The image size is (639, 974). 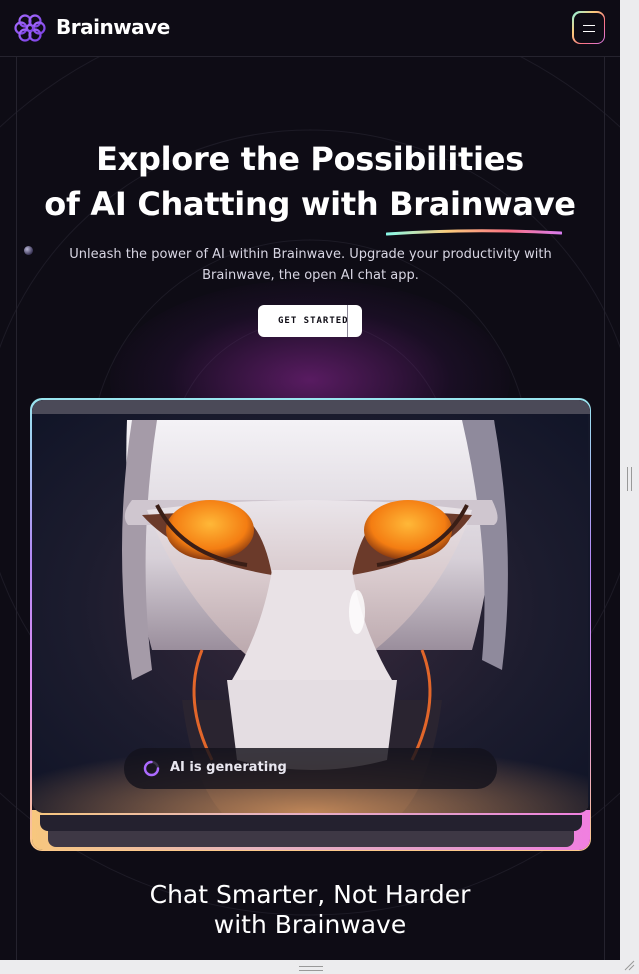 What do you see at coordinates (629, 965) in the screenshot?
I see `resize-corner-icon` at bounding box center [629, 965].